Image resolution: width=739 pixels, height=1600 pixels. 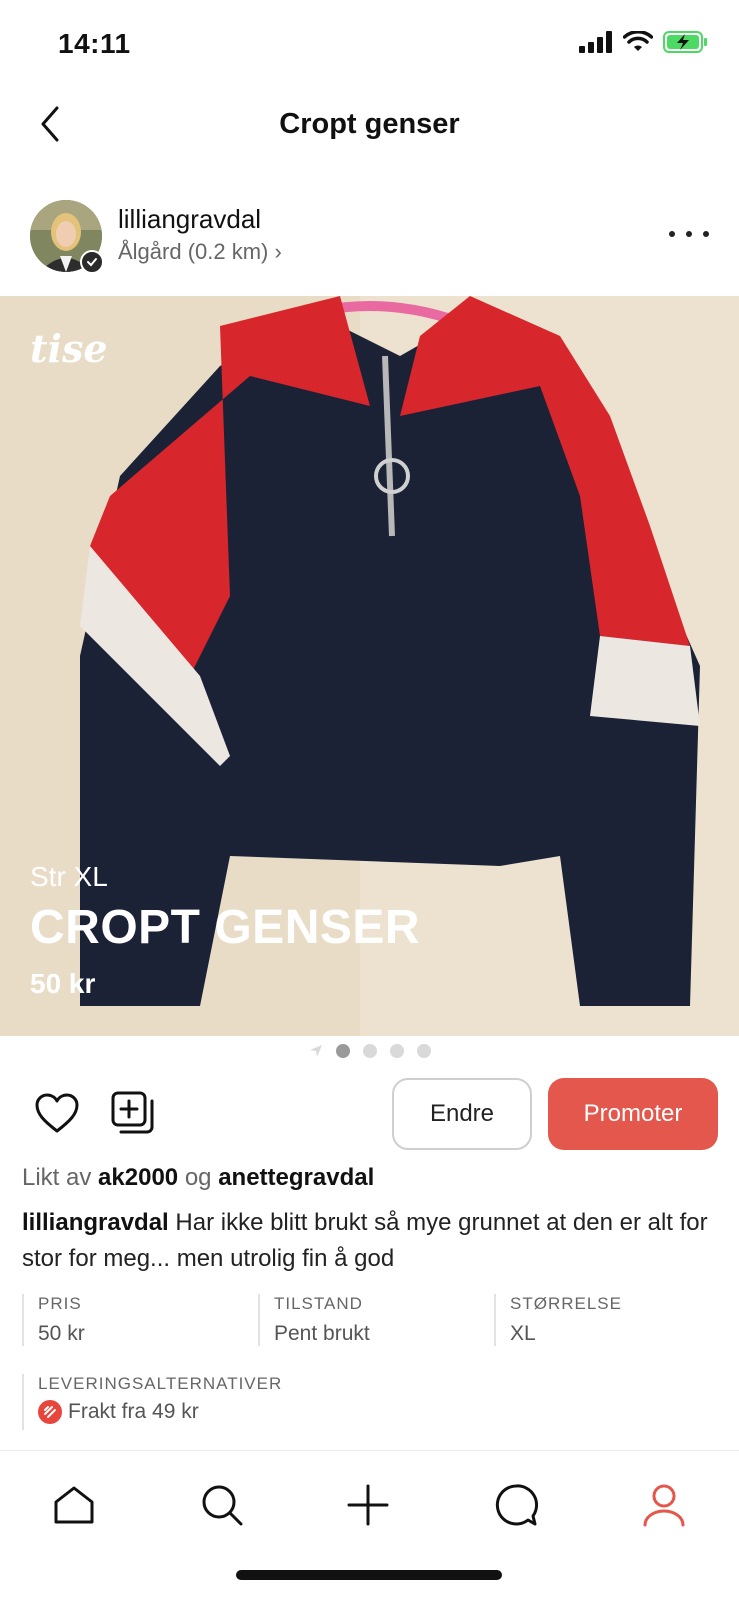 What do you see at coordinates (95, 1222) in the screenshot?
I see `description-author: lilliangravdal` at bounding box center [95, 1222].